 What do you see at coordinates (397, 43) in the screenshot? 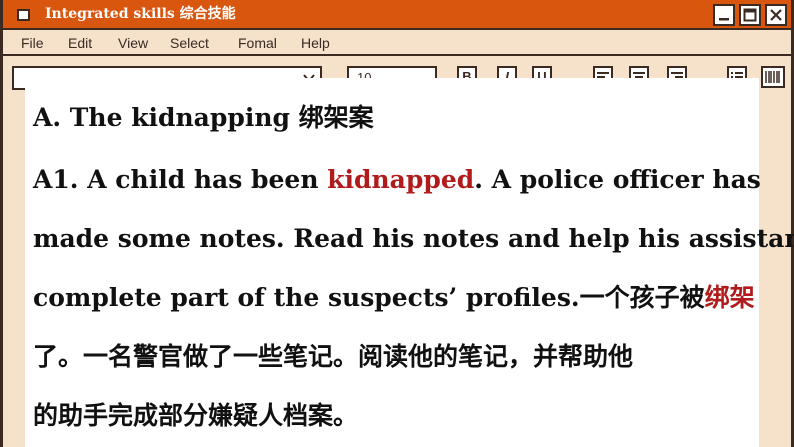
I see `menu-bar: File Edit View Select Fomal Help` at bounding box center [397, 43].